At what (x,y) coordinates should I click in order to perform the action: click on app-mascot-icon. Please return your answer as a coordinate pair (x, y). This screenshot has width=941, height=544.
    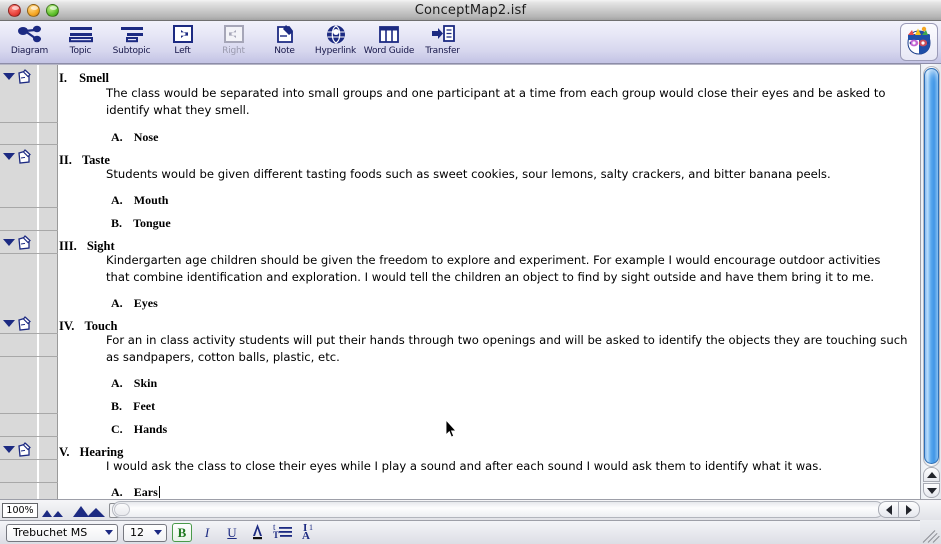
    Looking at the image, I should click on (919, 42).